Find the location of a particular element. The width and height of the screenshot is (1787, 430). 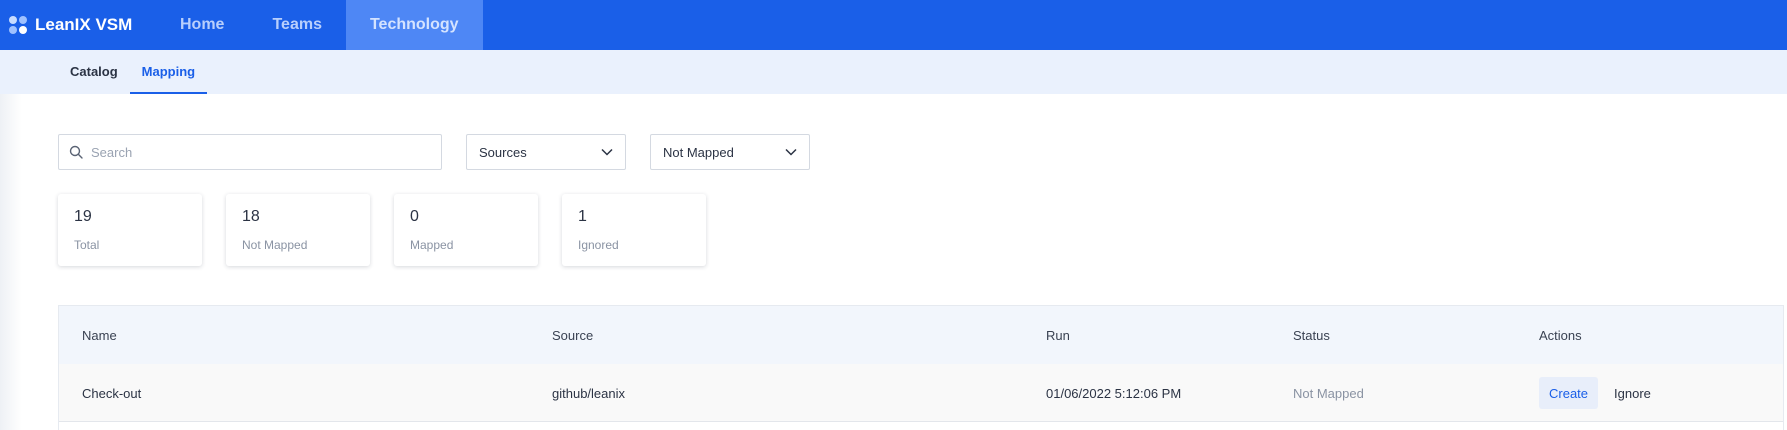

row-run: 01/06/2022 5:12:06 PM is located at coordinates (1114, 393).